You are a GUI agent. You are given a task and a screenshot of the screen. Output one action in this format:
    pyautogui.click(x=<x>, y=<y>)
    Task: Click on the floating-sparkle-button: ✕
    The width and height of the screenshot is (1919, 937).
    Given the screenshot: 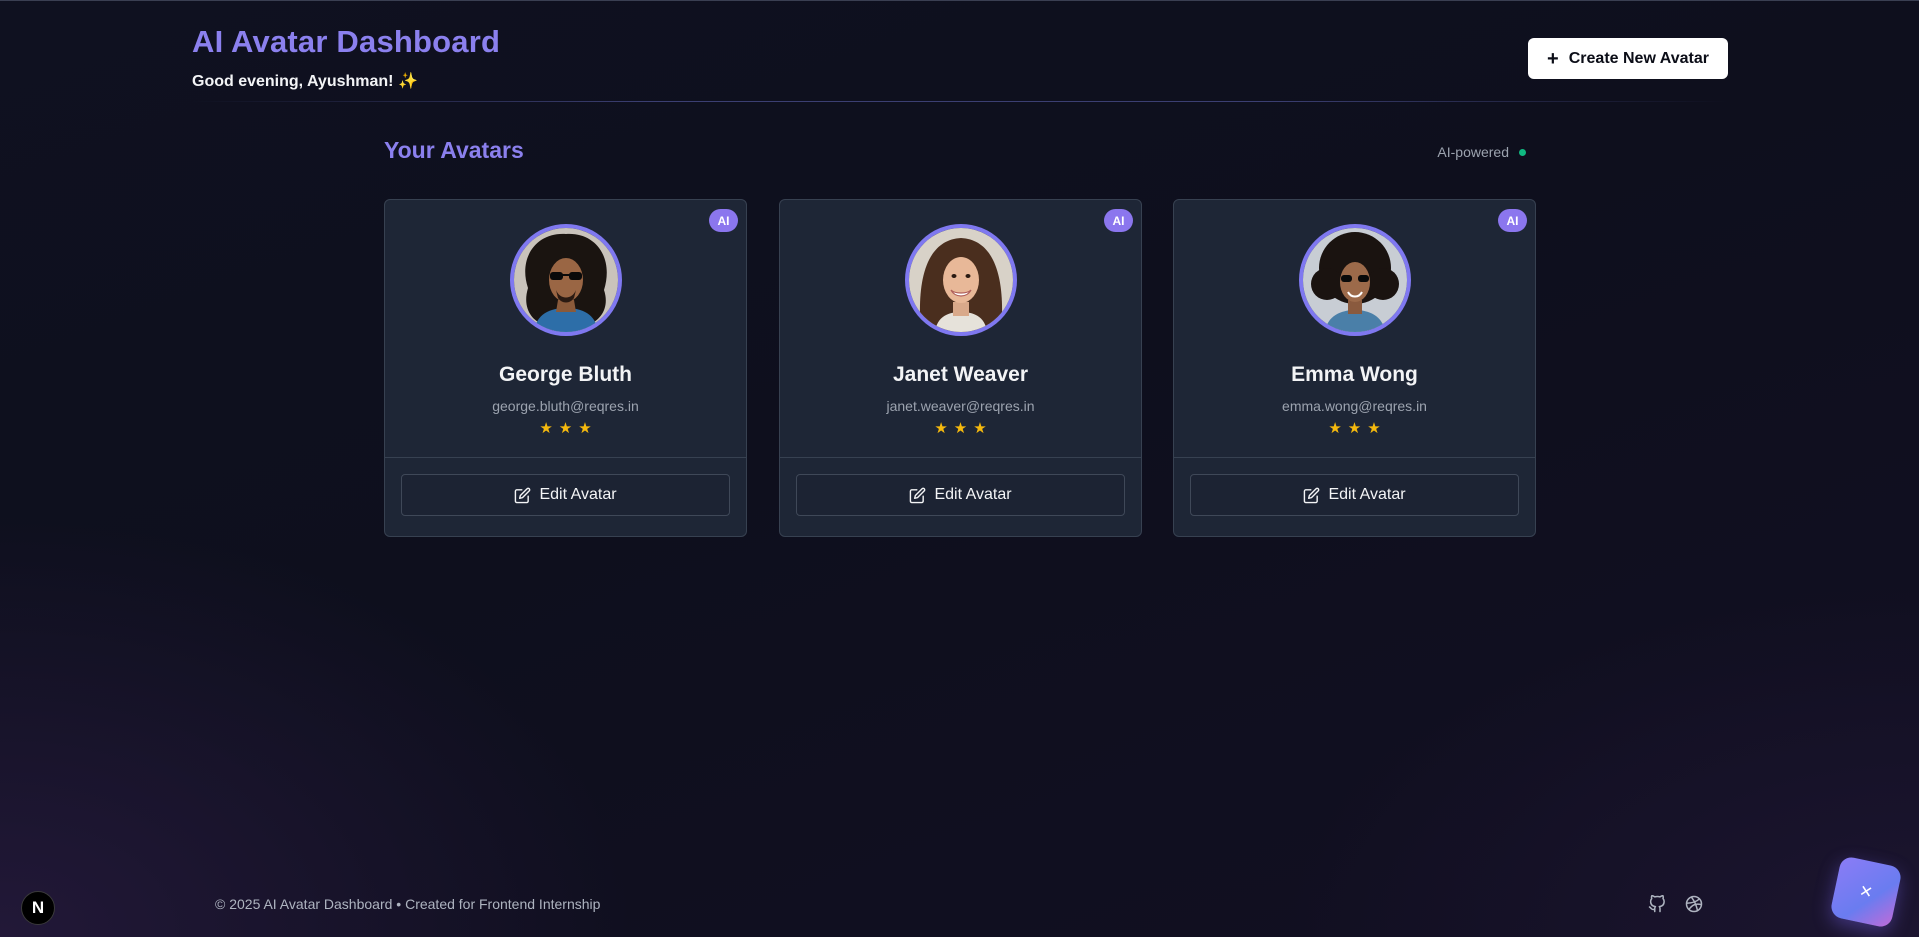 What is the action you would take?
    pyautogui.click(x=1866, y=892)
    